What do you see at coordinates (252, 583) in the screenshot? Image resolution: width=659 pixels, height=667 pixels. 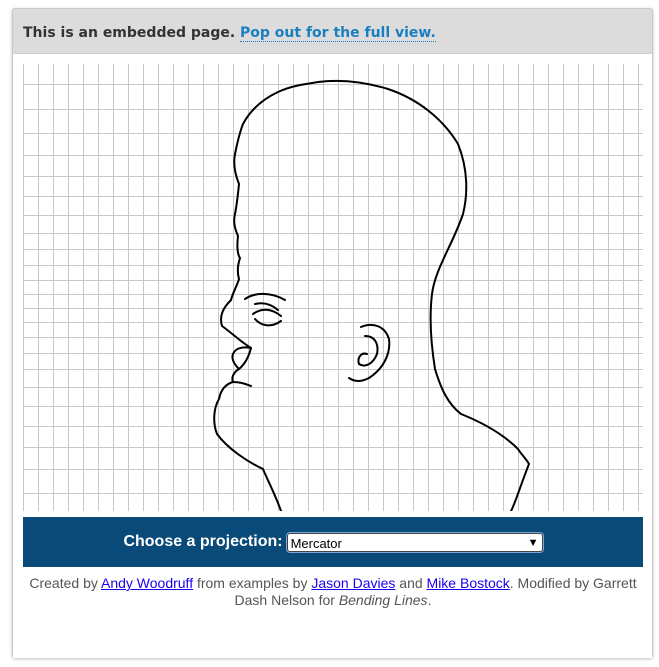 I see `credits-from-examples: from examples by` at bounding box center [252, 583].